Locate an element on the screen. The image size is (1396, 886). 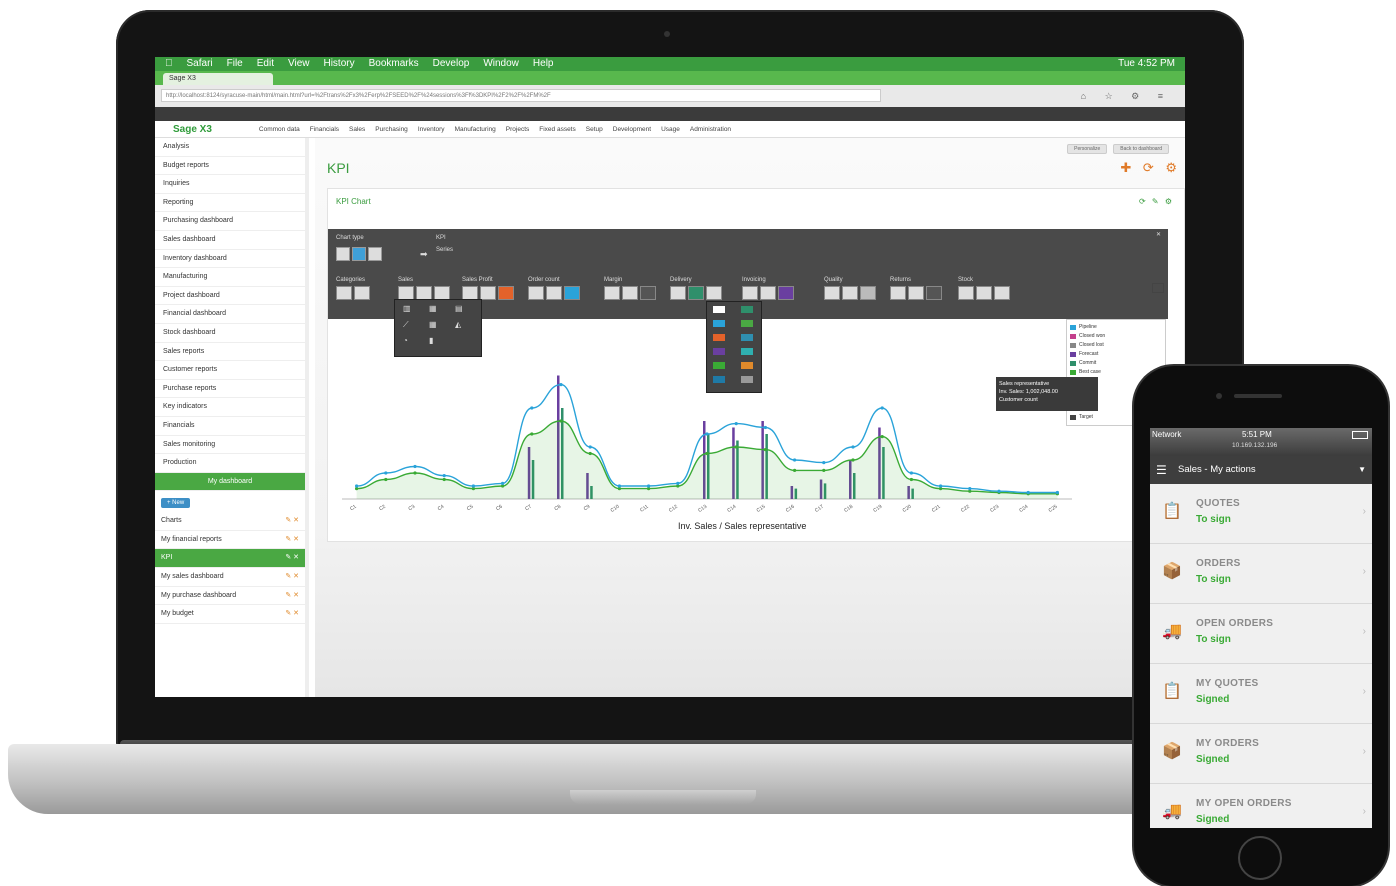
stacked-chart-icon: ▤ is located at coordinates (459, 308).